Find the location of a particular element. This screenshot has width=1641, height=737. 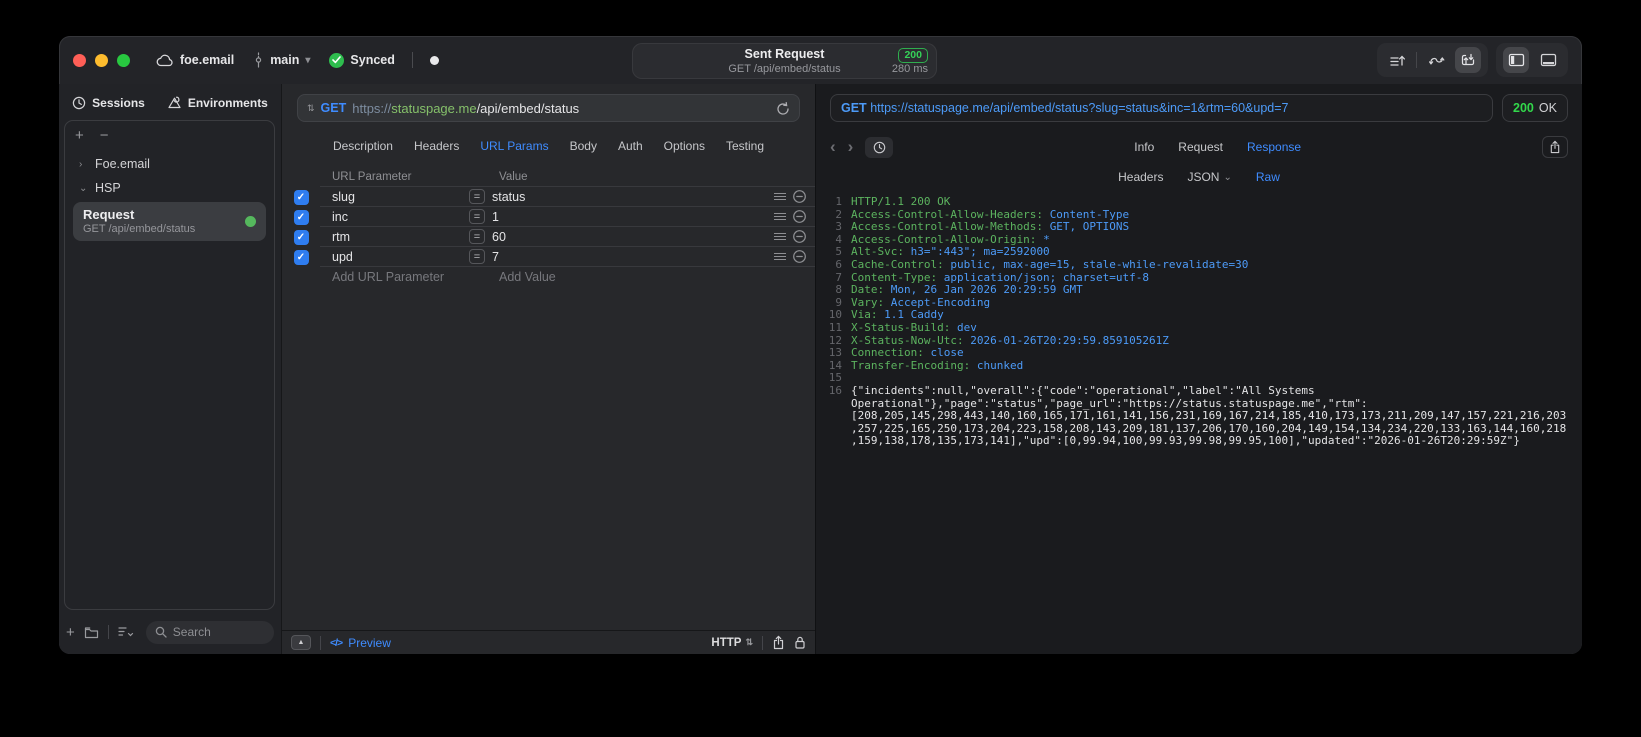

changes-indicator-dot is located at coordinates (434, 60).